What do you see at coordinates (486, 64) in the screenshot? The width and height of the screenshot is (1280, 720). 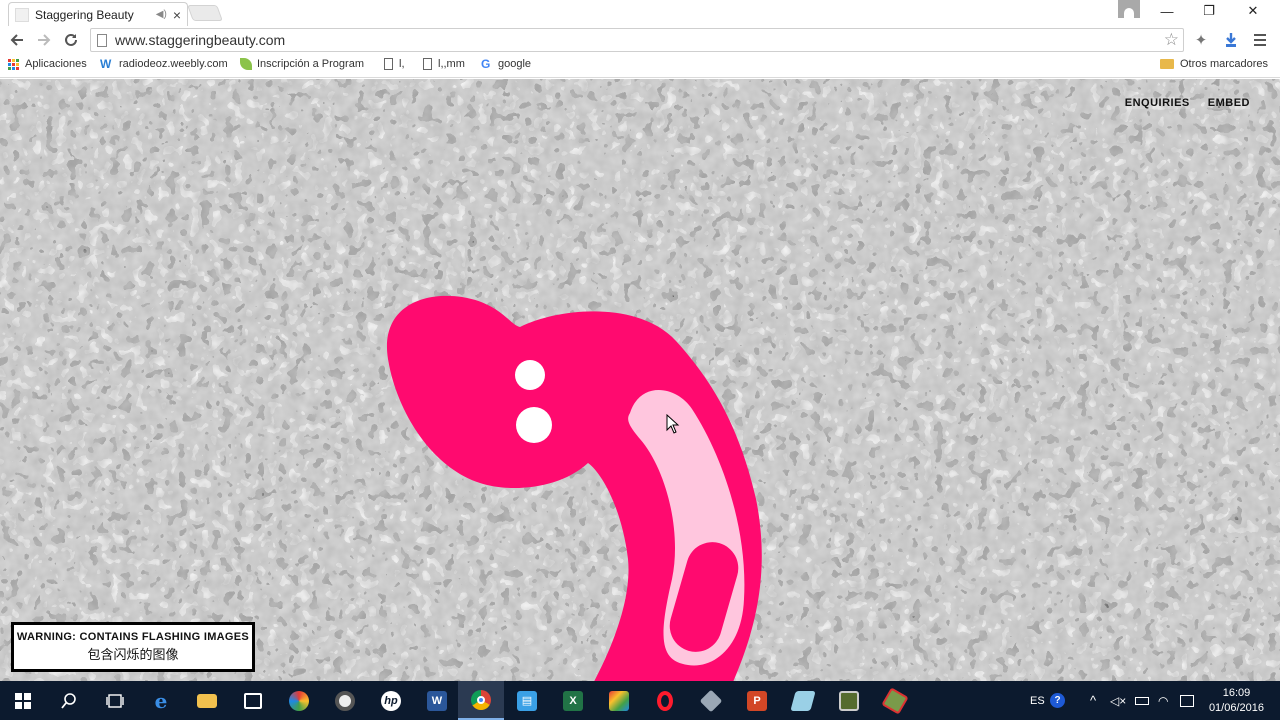 I see `google-icon: G` at bounding box center [486, 64].